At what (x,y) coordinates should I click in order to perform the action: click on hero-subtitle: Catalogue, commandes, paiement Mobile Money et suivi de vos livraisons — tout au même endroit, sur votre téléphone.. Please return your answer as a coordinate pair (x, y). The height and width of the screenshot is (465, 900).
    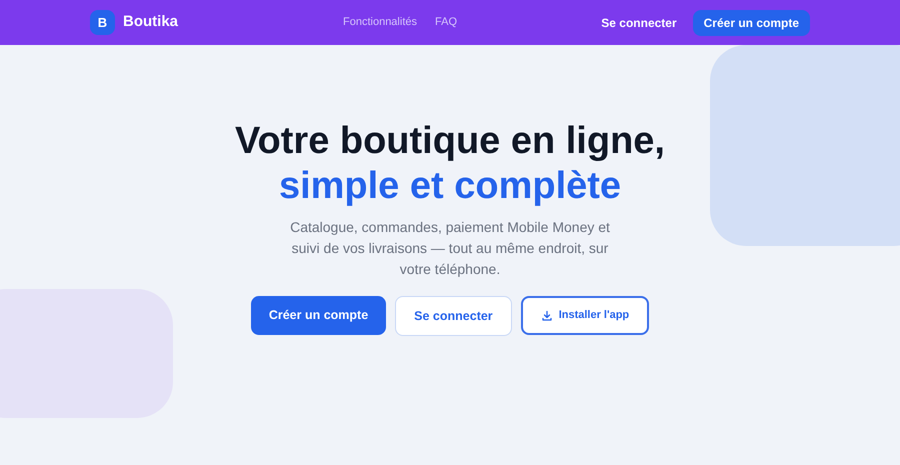
    Looking at the image, I should click on (450, 248).